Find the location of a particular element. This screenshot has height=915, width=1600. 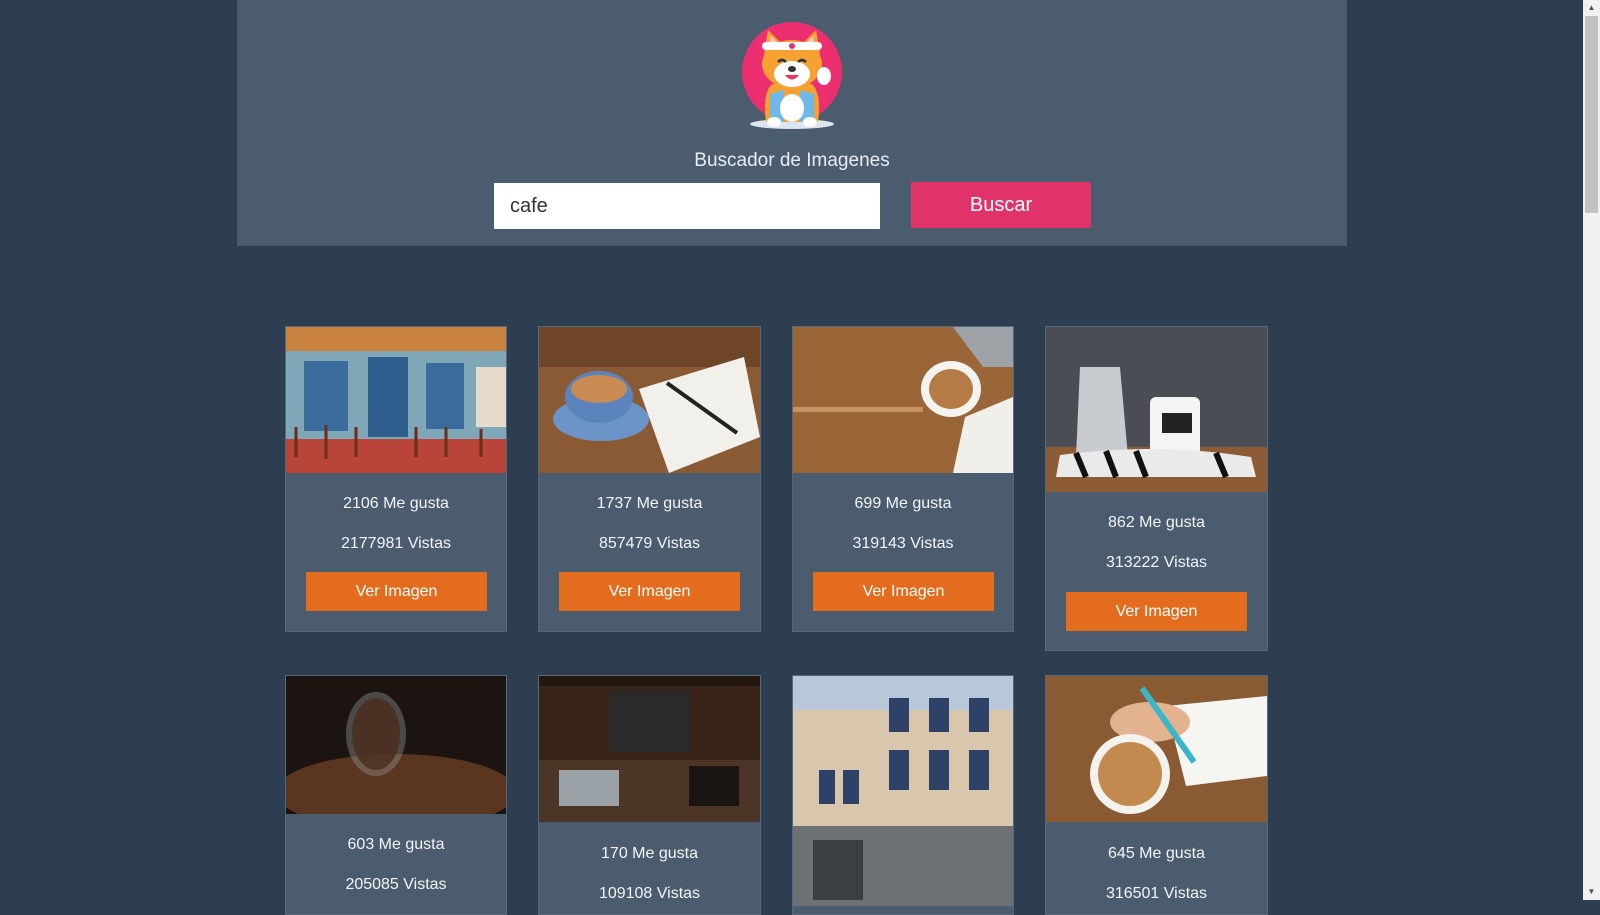

views-count: 205085 Vistas is located at coordinates (396, 884).